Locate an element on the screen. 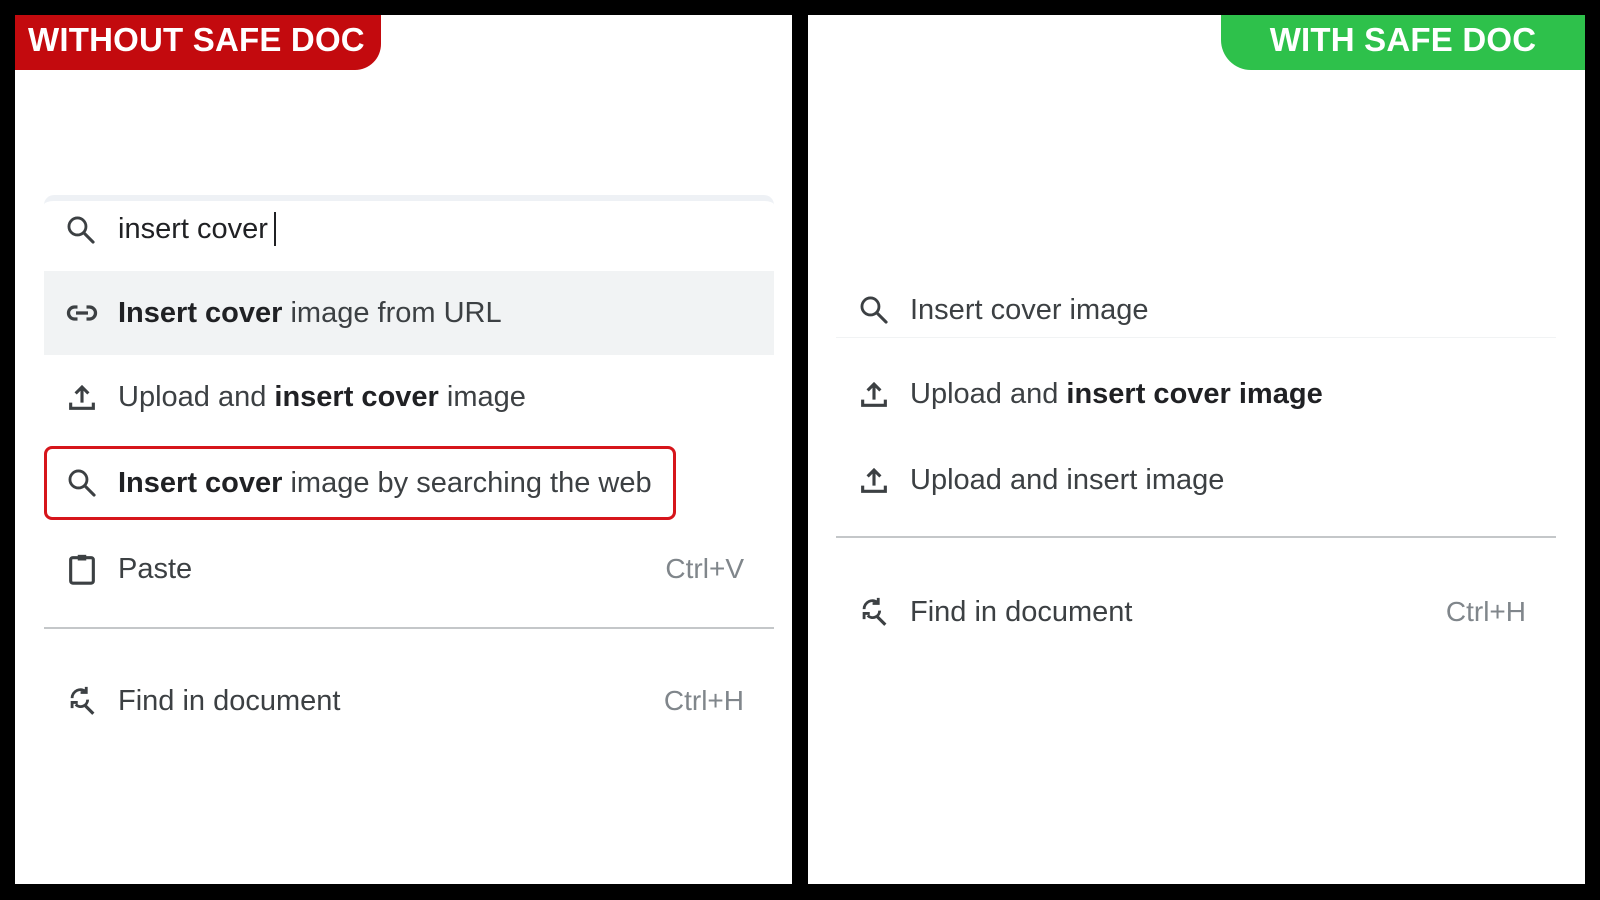  menu-item-label: Insert cover image by searching the web is located at coordinates (385, 482).